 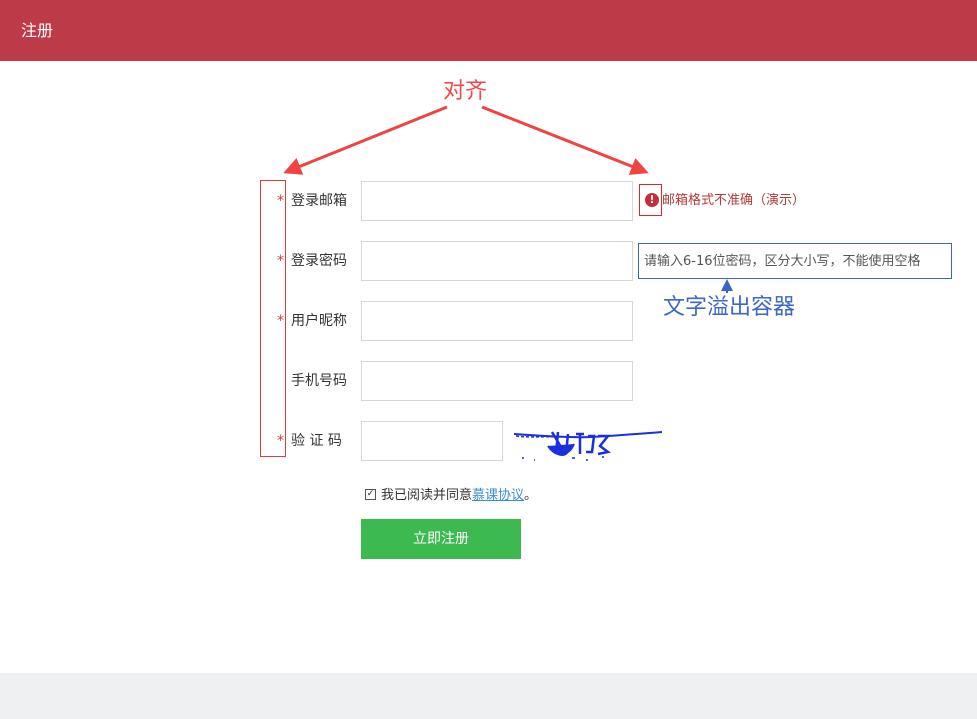 What do you see at coordinates (319, 201) in the screenshot?
I see `email-label: 登录邮箱` at bounding box center [319, 201].